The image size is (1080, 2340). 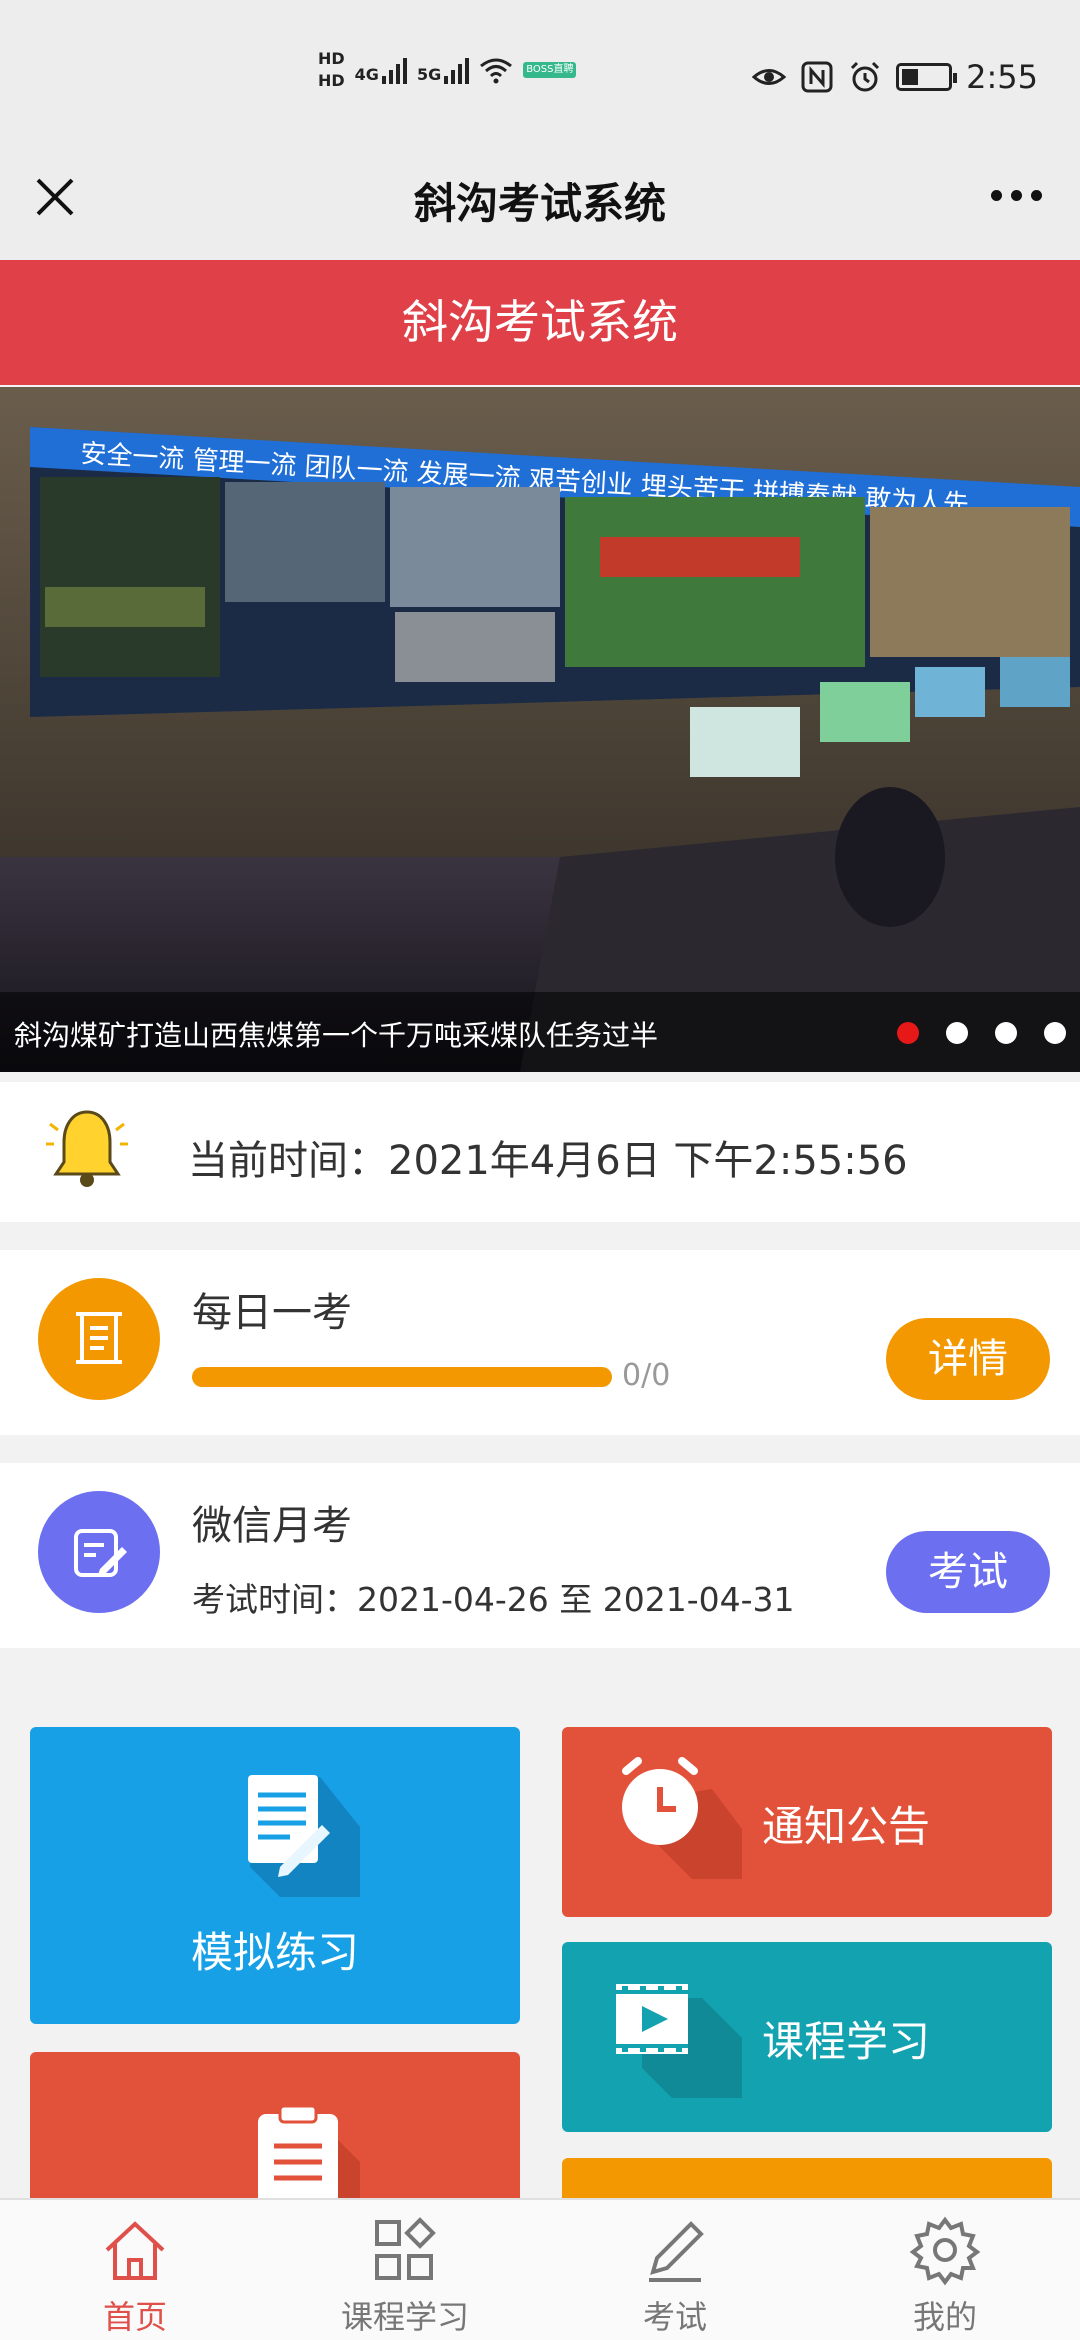 What do you see at coordinates (674, 2317) in the screenshot?
I see `tab-exam-label: 考试` at bounding box center [674, 2317].